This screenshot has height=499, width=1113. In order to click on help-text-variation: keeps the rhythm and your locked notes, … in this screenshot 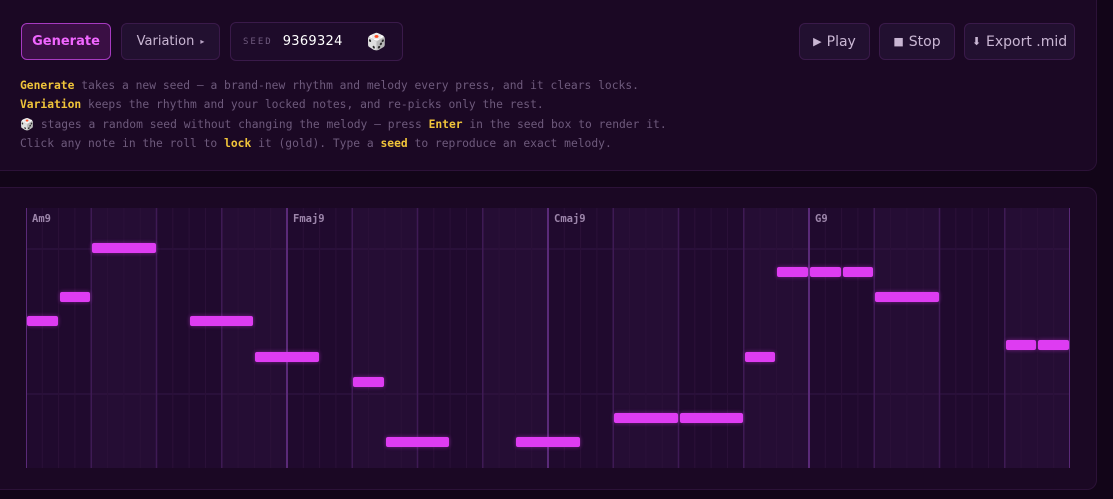, I will do `click(312, 105)`.